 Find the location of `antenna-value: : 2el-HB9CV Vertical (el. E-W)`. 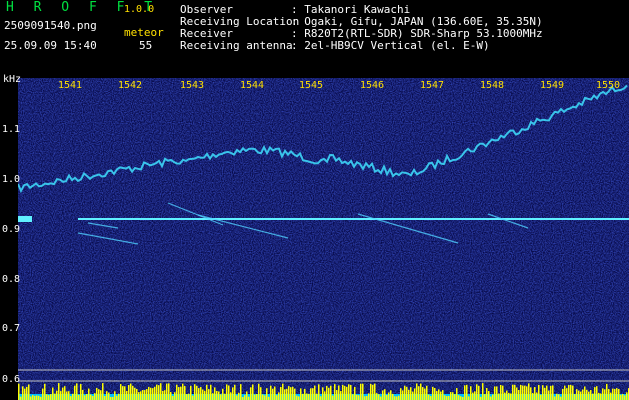

antenna-value: : 2el-HB9CV Vertical (el. E-W) is located at coordinates (390, 45).